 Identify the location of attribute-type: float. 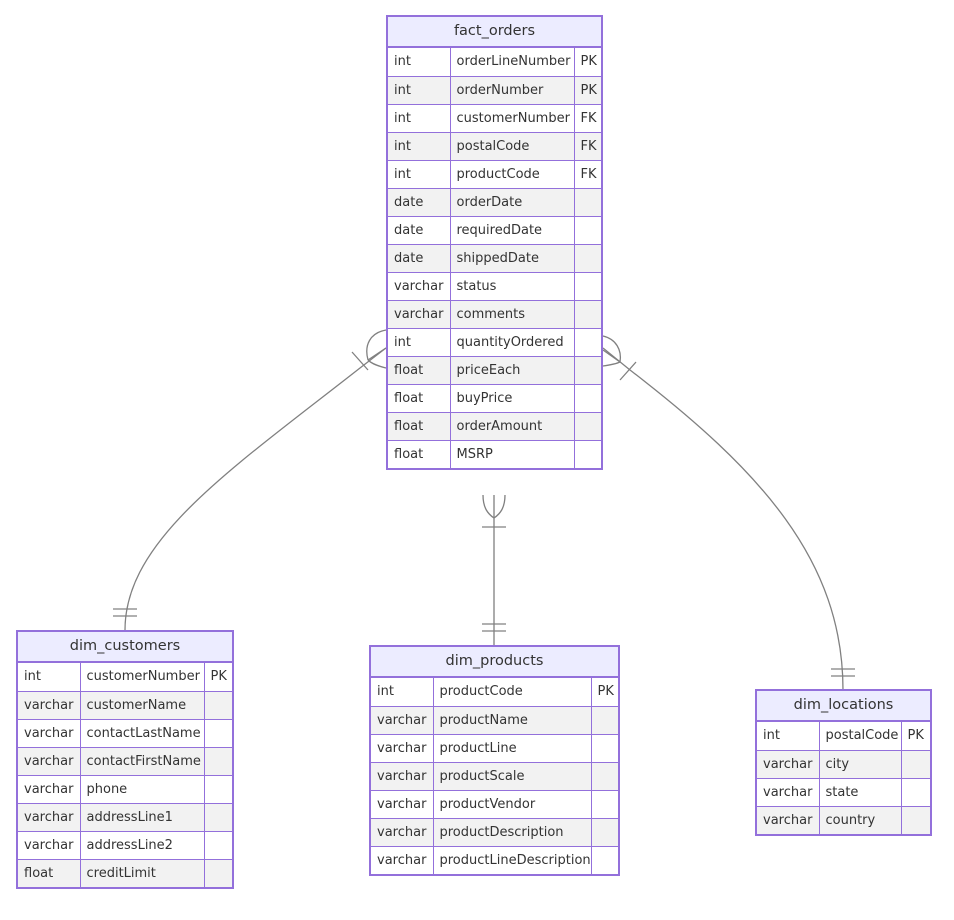
(49, 872).